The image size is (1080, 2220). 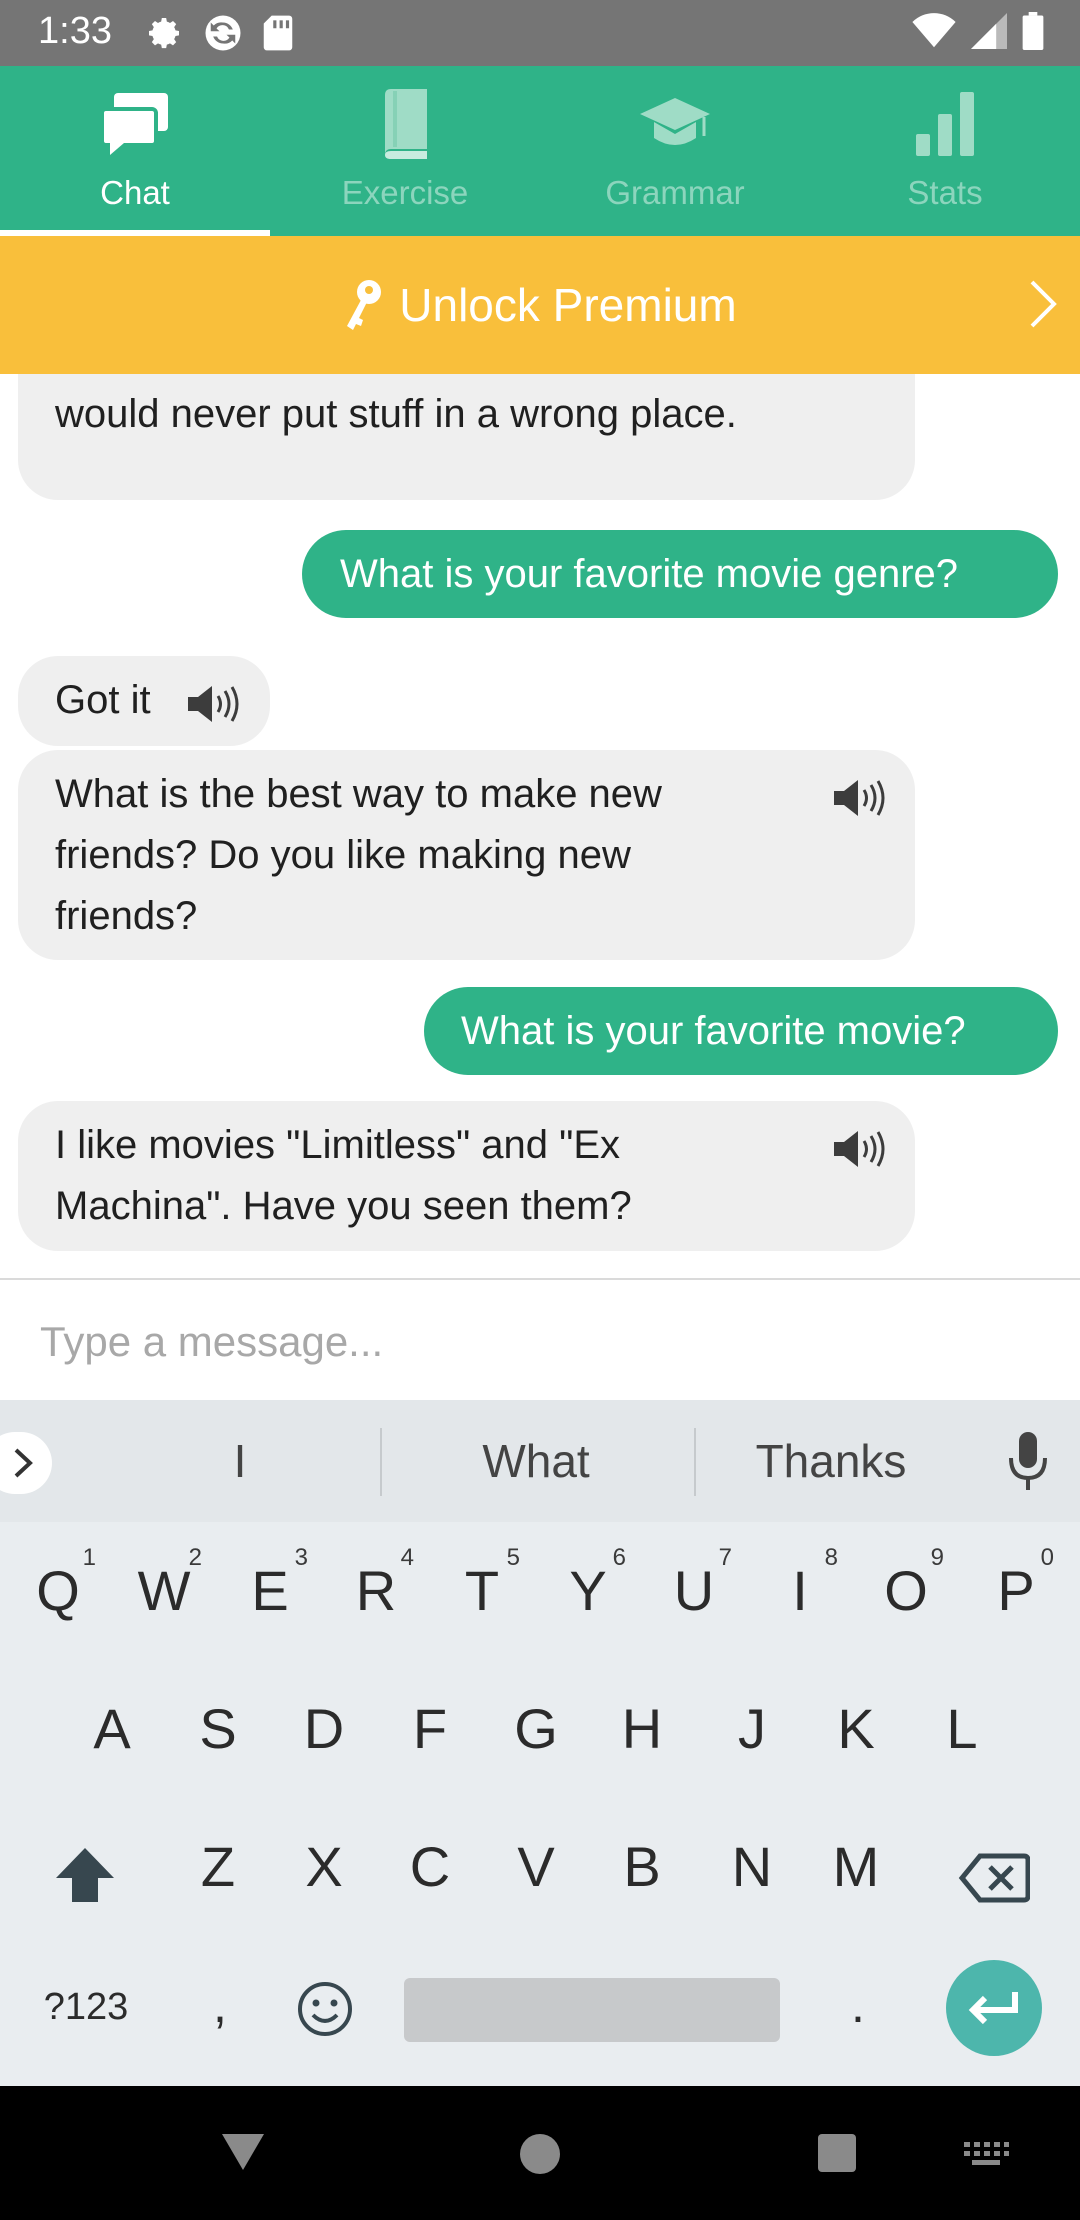 What do you see at coordinates (324, 1866) in the screenshot?
I see `key-x: X` at bounding box center [324, 1866].